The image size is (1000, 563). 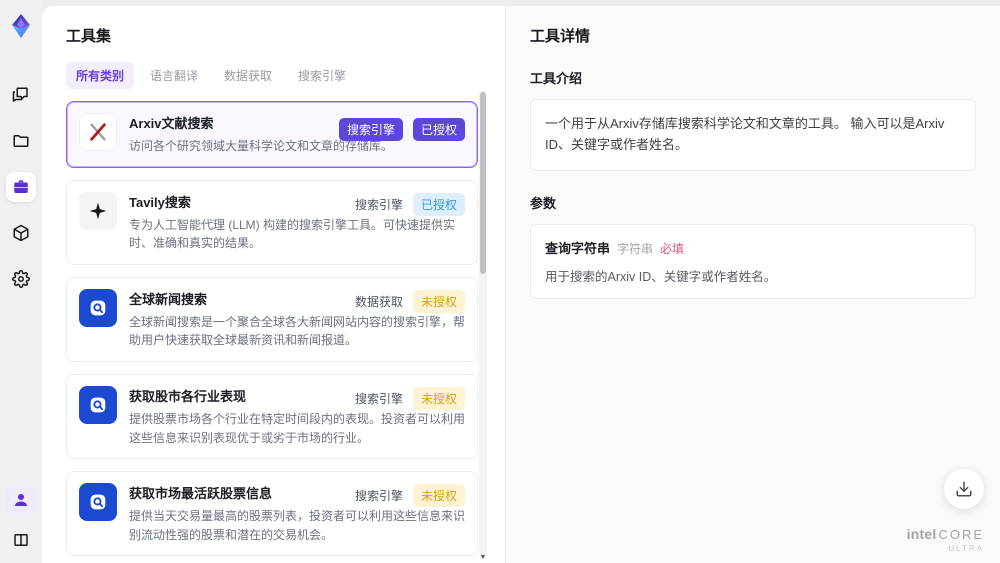 What do you see at coordinates (483, 183) in the screenshot?
I see `scrollbar-thumb` at bounding box center [483, 183].